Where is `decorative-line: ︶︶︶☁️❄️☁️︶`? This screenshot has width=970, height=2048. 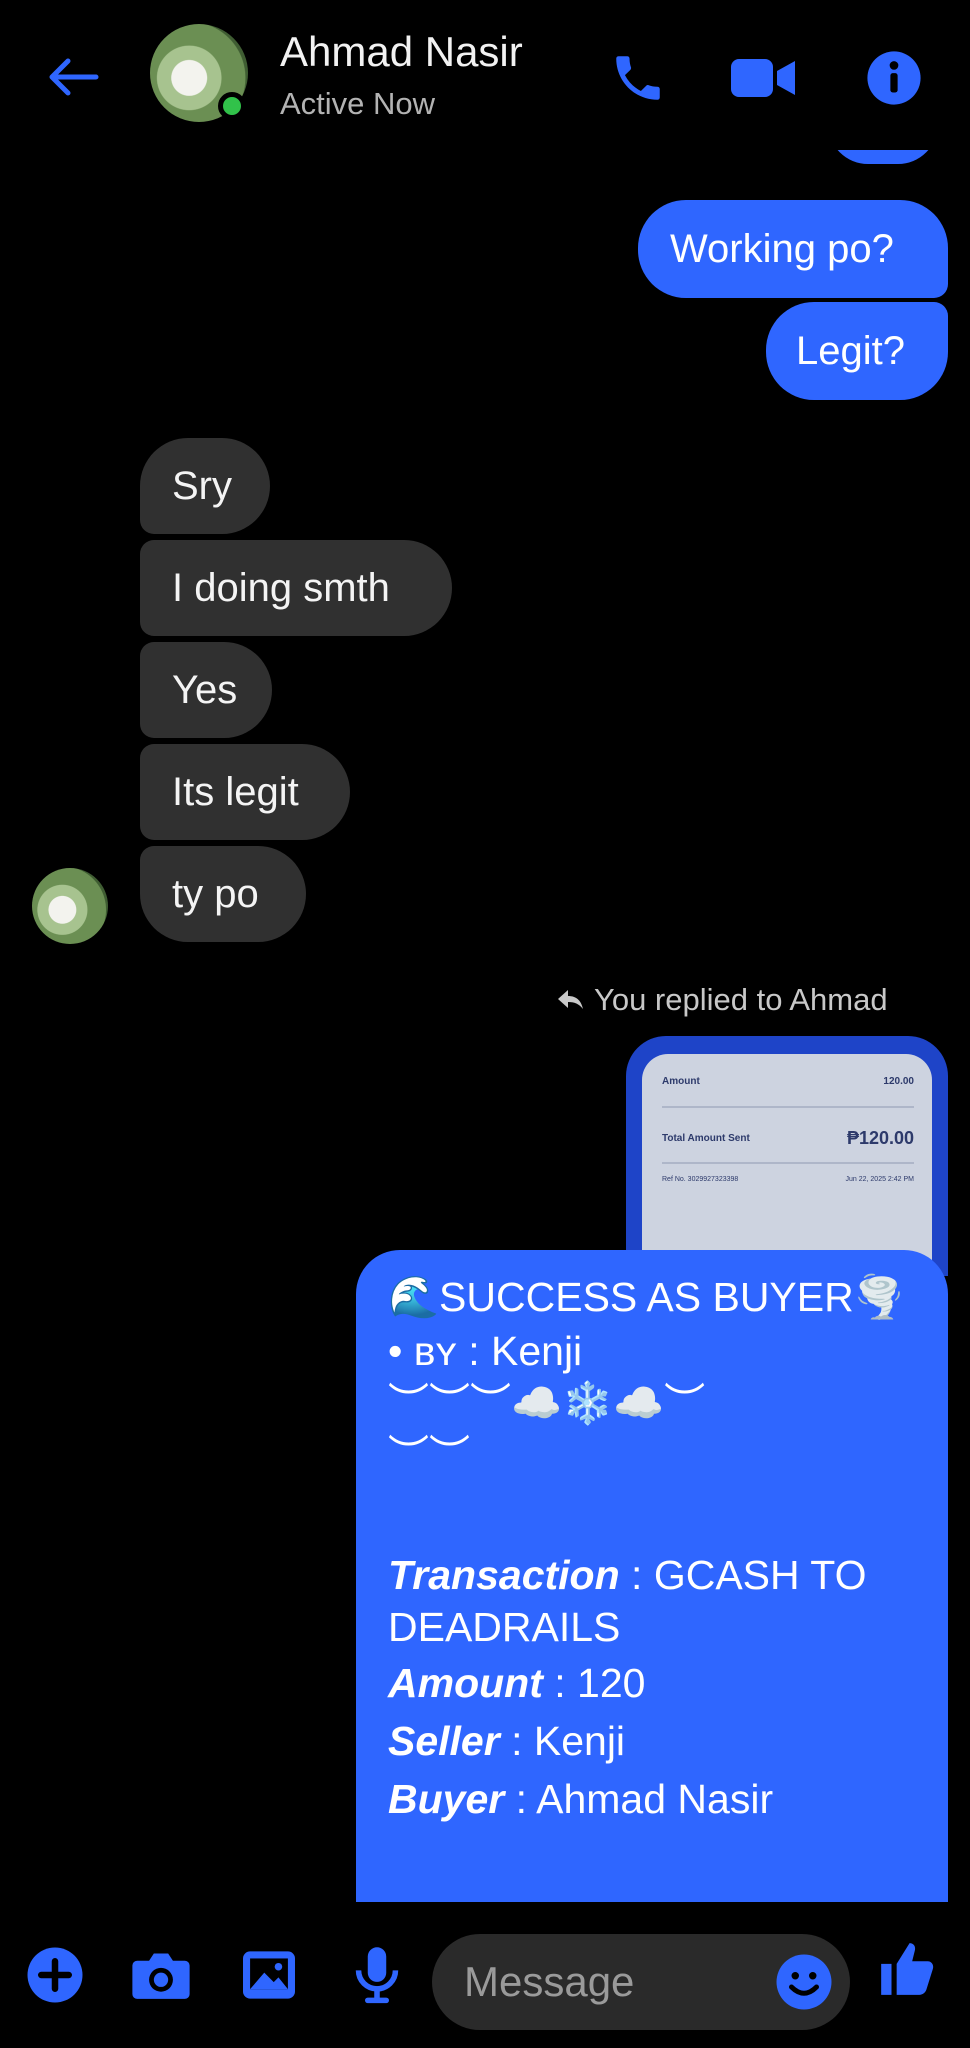
decorative-line: ︶︶︶☁️❄️☁️︶ is located at coordinates (547, 1403).